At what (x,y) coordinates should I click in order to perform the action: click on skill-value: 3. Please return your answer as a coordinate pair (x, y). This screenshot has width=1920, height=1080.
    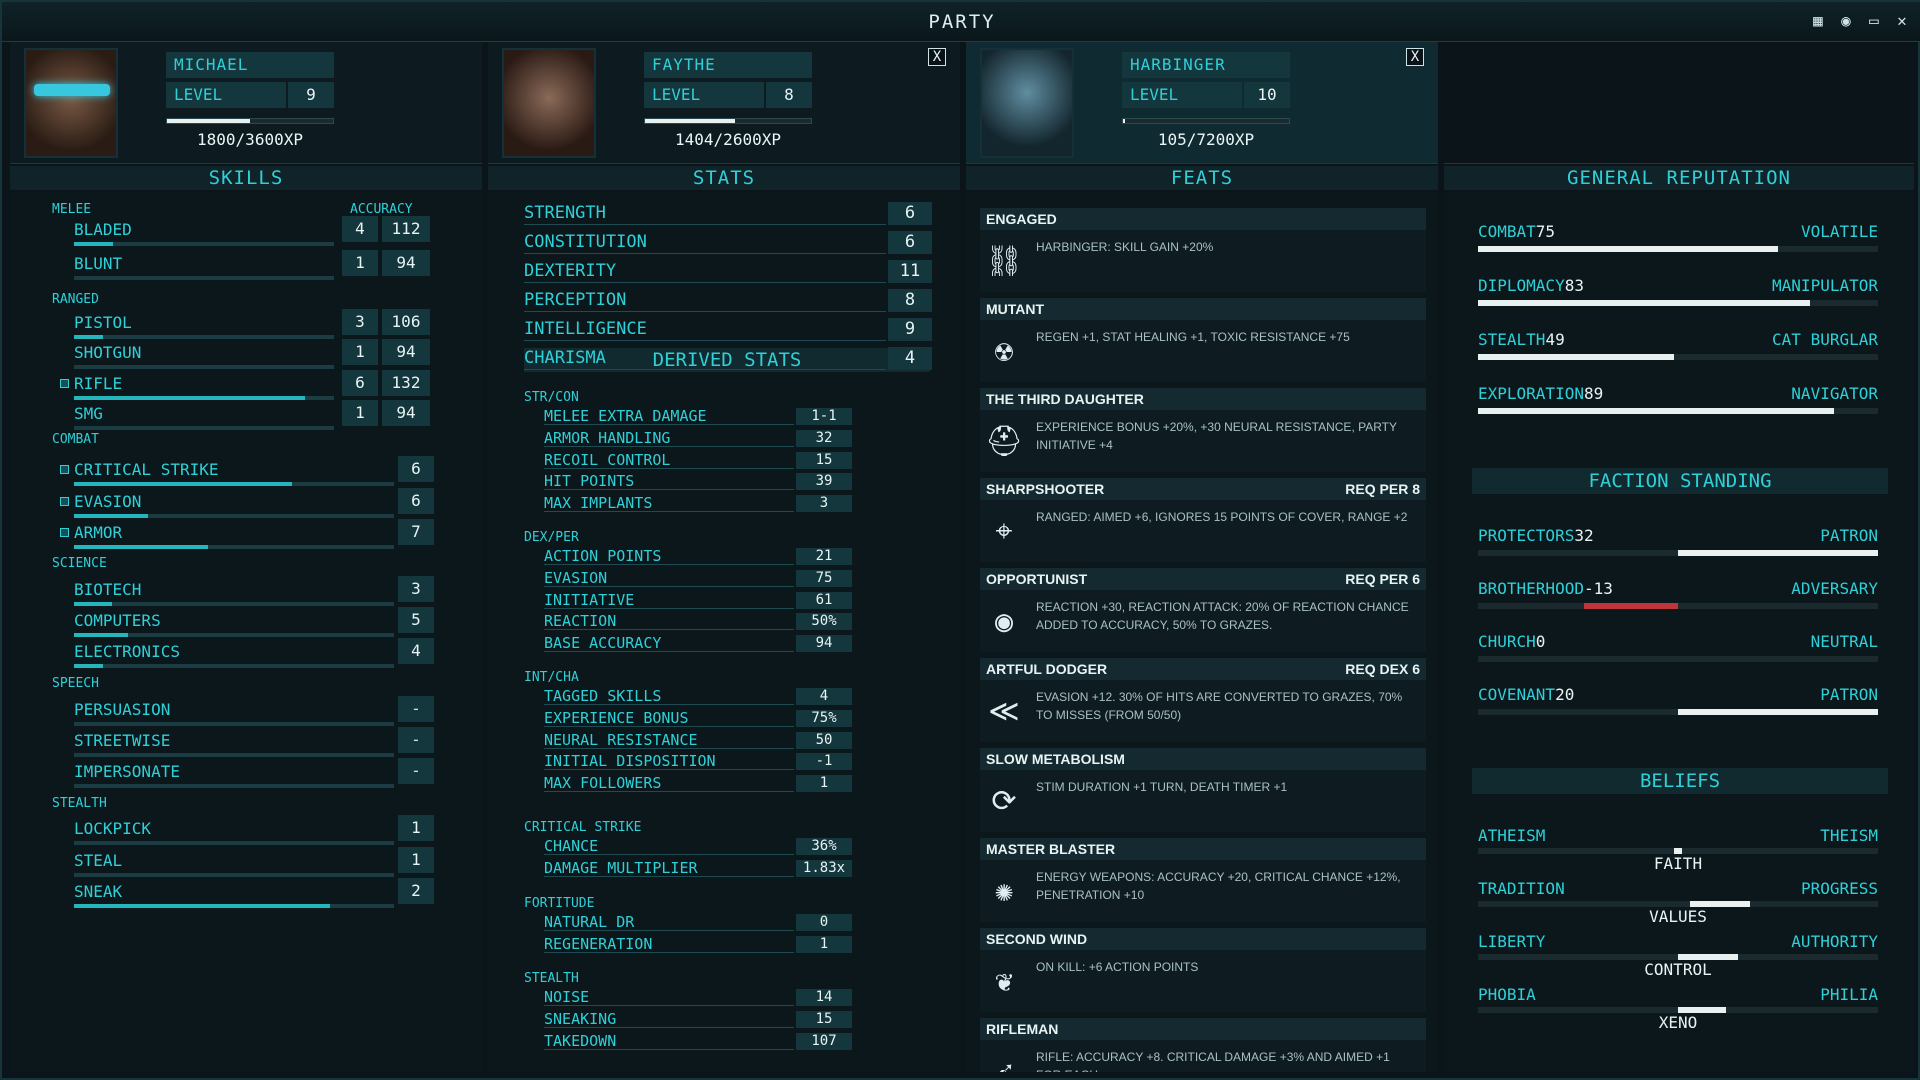
    Looking at the image, I should click on (360, 322).